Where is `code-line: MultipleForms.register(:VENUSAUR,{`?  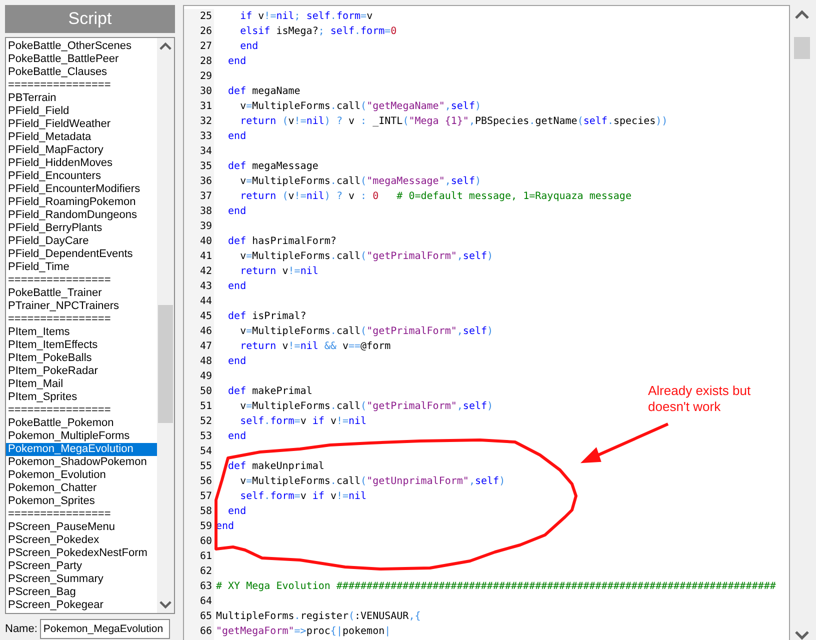
code-line: MultipleForms.register(:VENUSAUR,{ is located at coordinates (318, 616).